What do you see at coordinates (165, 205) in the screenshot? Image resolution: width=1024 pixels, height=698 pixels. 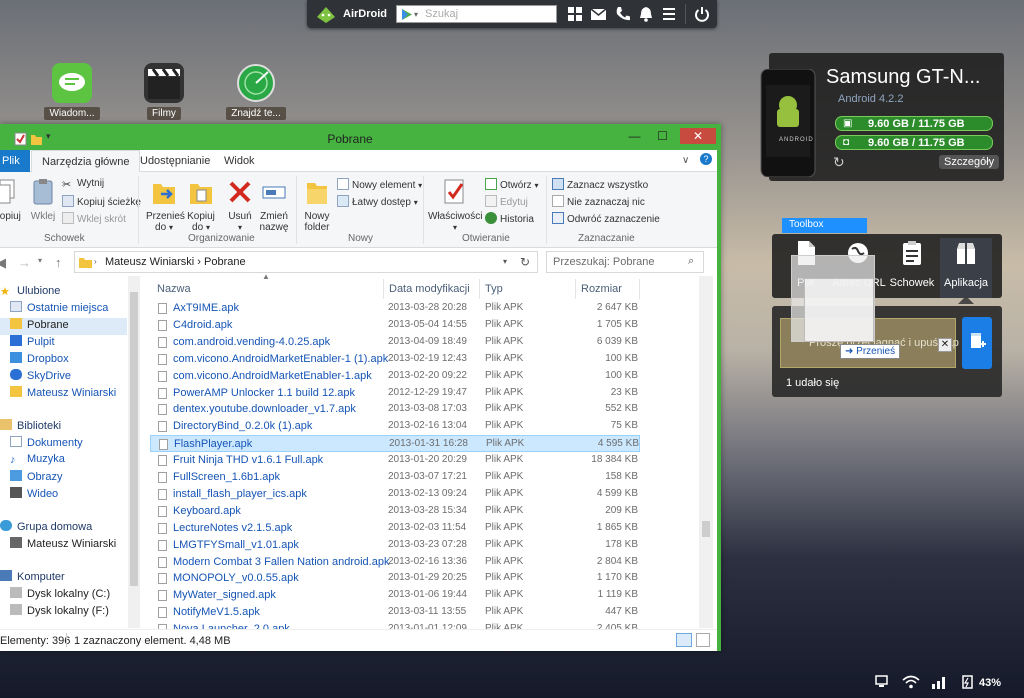 I see `move-to-button: Przenieś do ▾` at bounding box center [165, 205].